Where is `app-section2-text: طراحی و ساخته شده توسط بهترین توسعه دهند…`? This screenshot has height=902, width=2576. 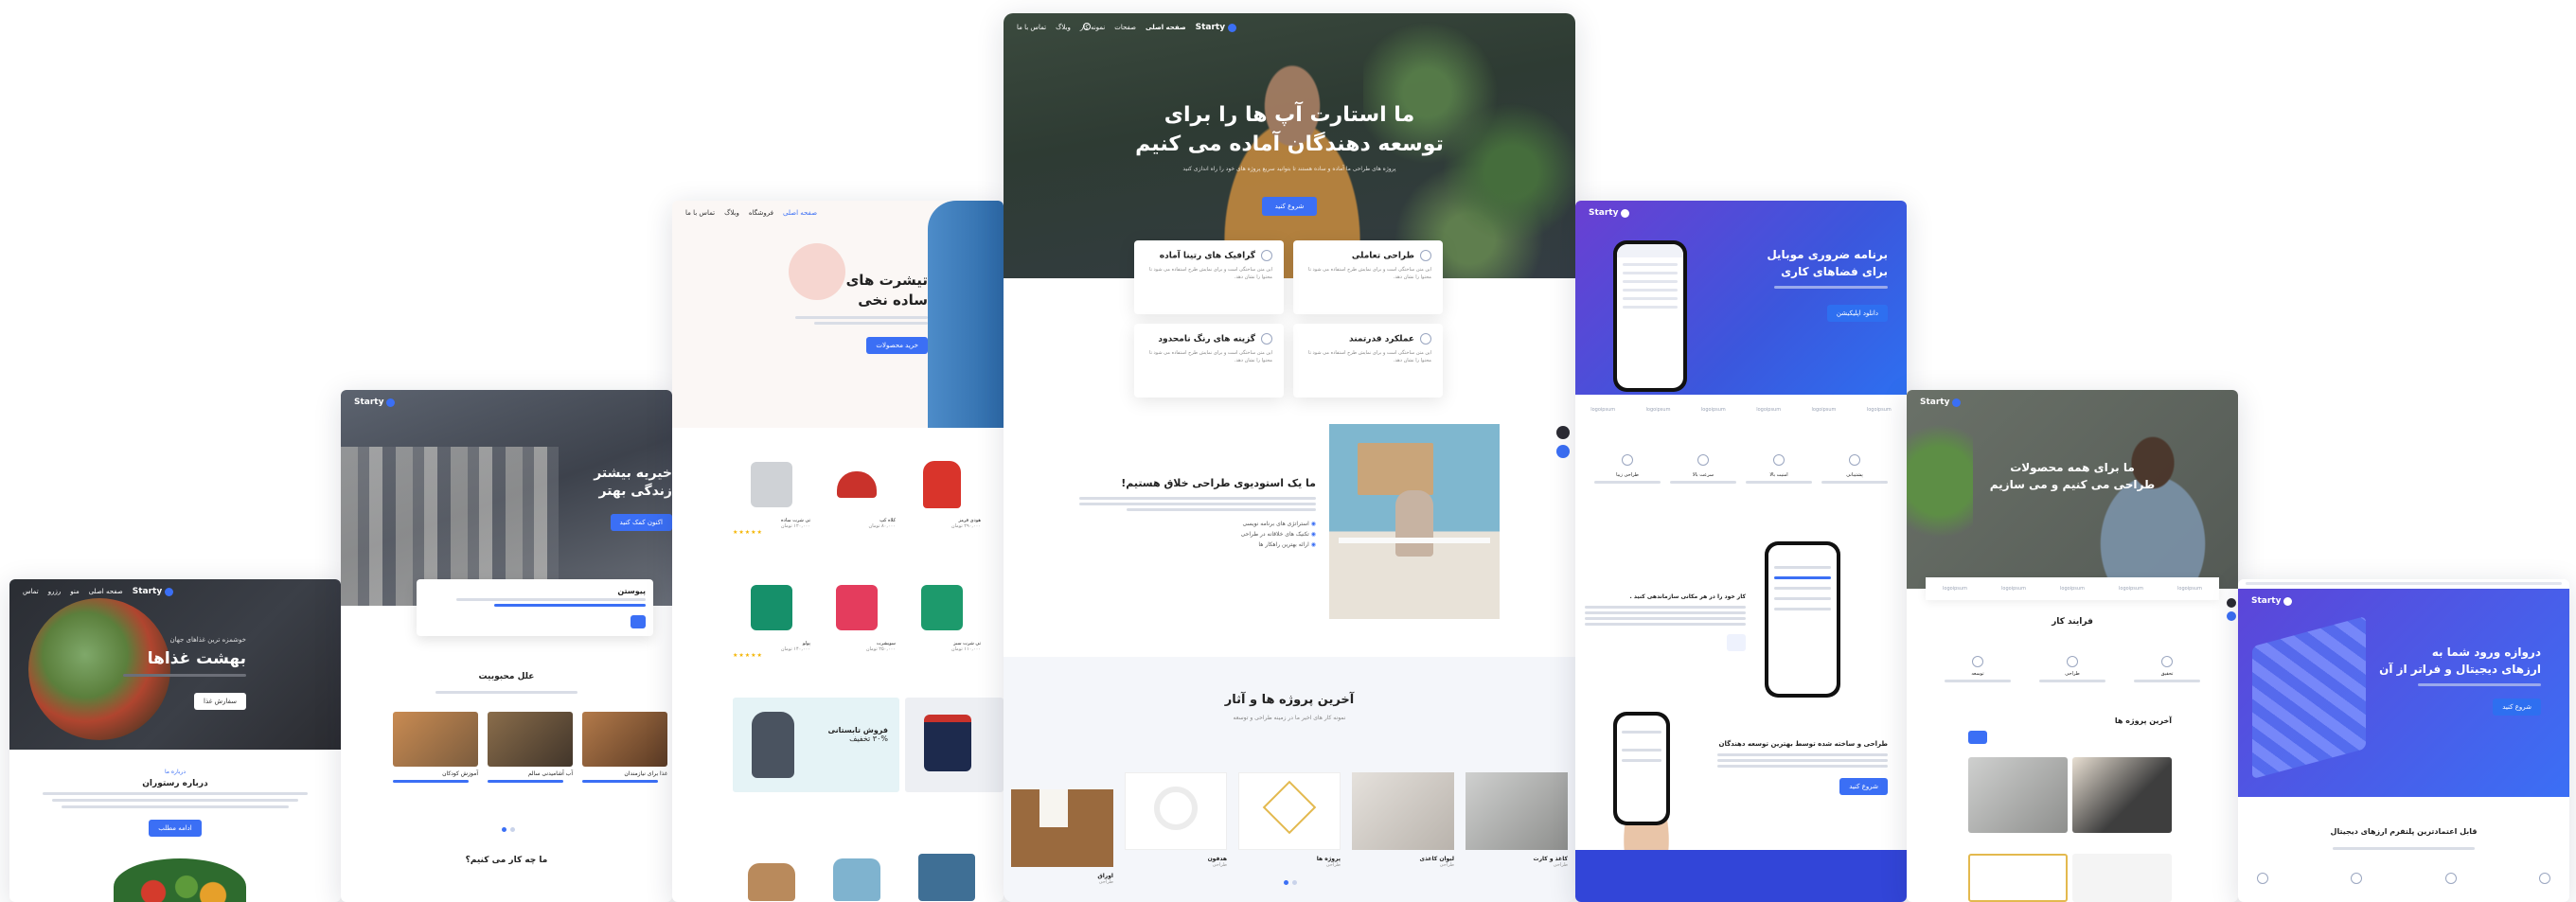
app-section2-text: طراحی و ساخته شده توسط بهترین توسعه دهند… is located at coordinates (1803, 767).